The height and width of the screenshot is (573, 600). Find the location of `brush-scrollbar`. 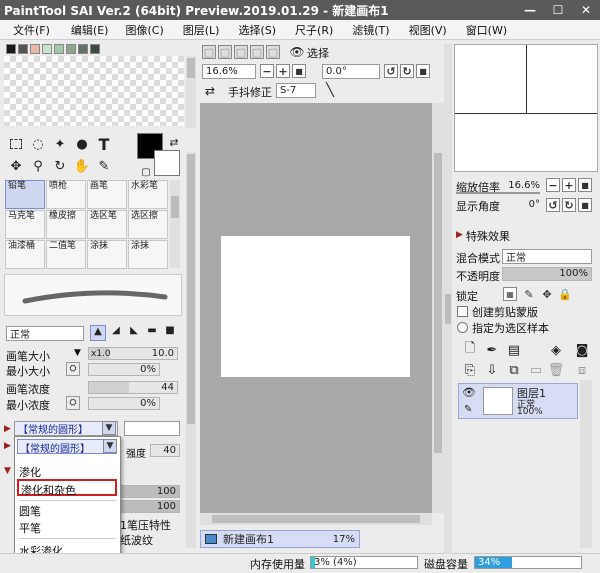

brush-scrollbar is located at coordinates (175, 224).